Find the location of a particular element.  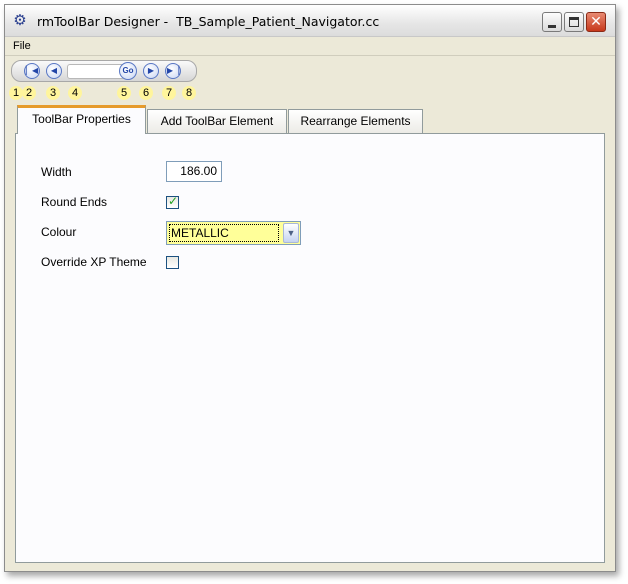

next-record-button: ▶ is located at coordinates (151, 71).